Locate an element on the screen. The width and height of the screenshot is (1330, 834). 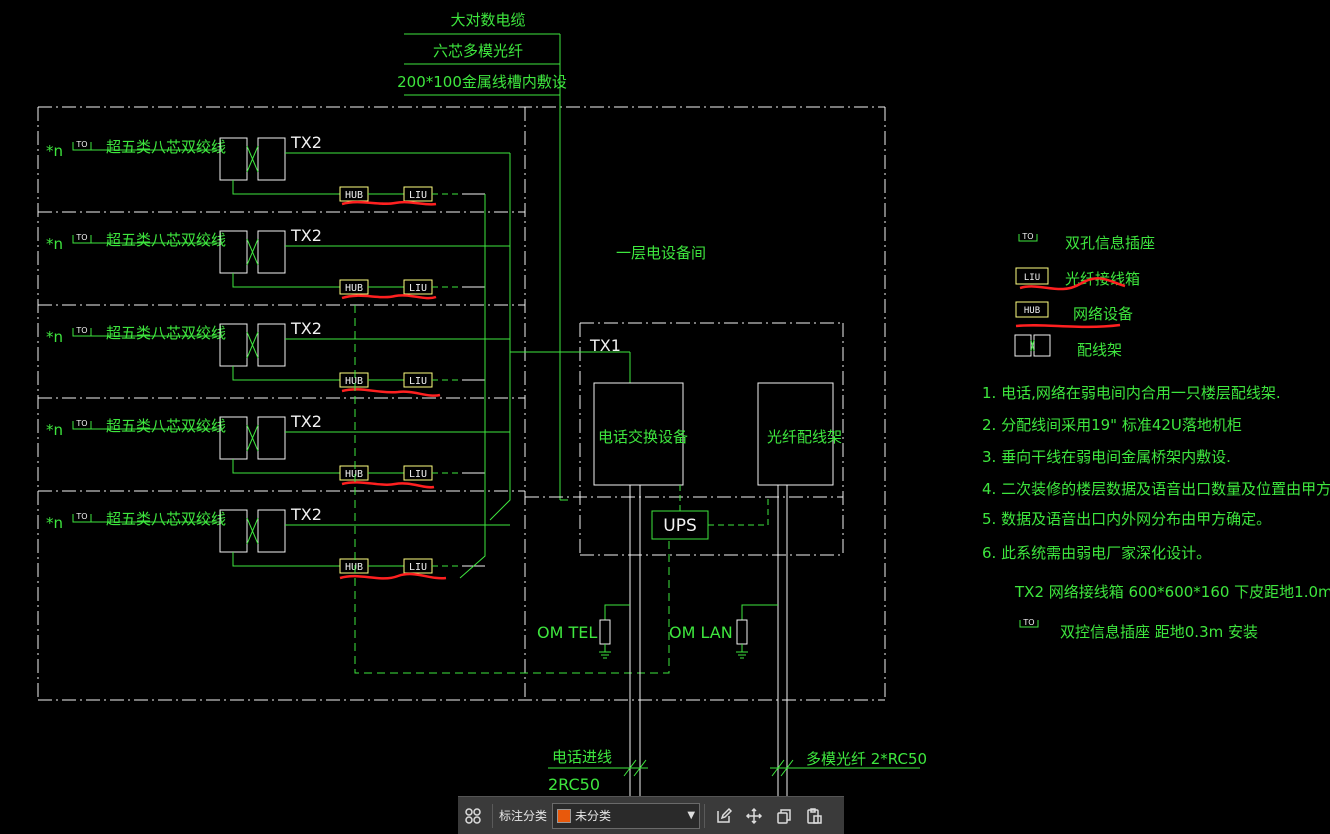
category-label: 标注分类 is located at coordinates (523, 816).